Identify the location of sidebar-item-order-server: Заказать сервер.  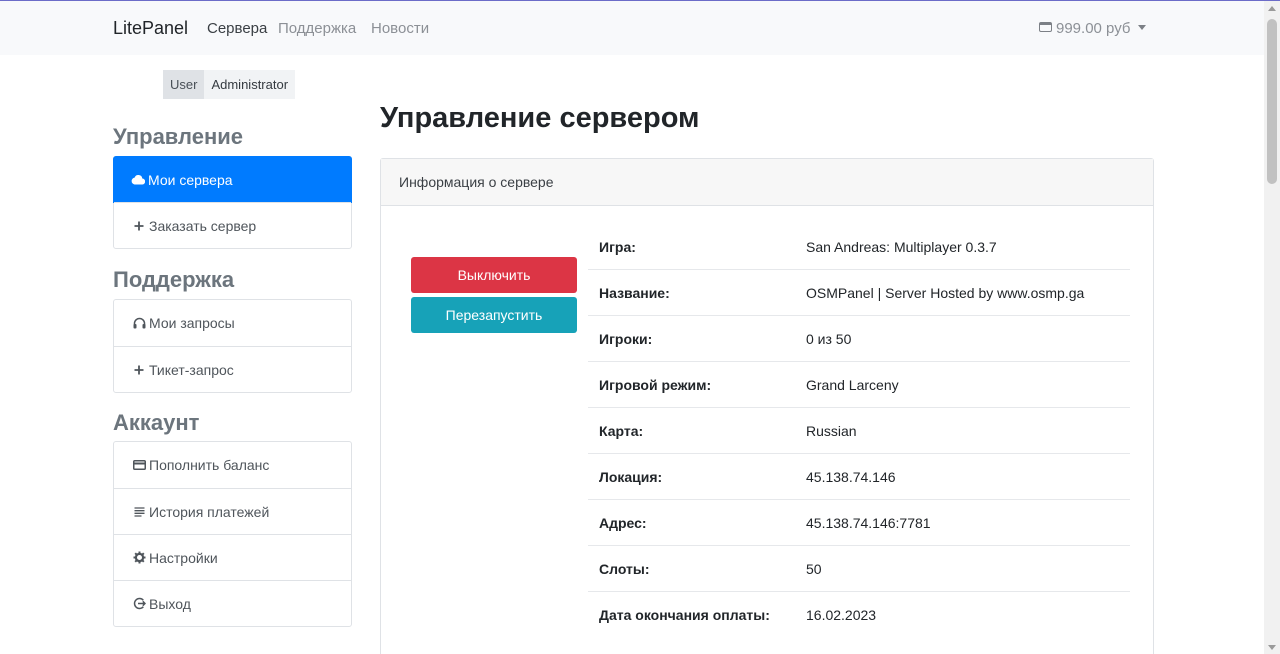
(232, 225).